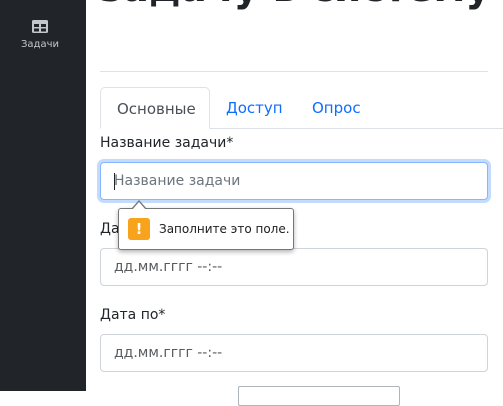  Describe the element at coordinates (155, 108) in the screenshot. I see `tab-main: Основные` at that location.